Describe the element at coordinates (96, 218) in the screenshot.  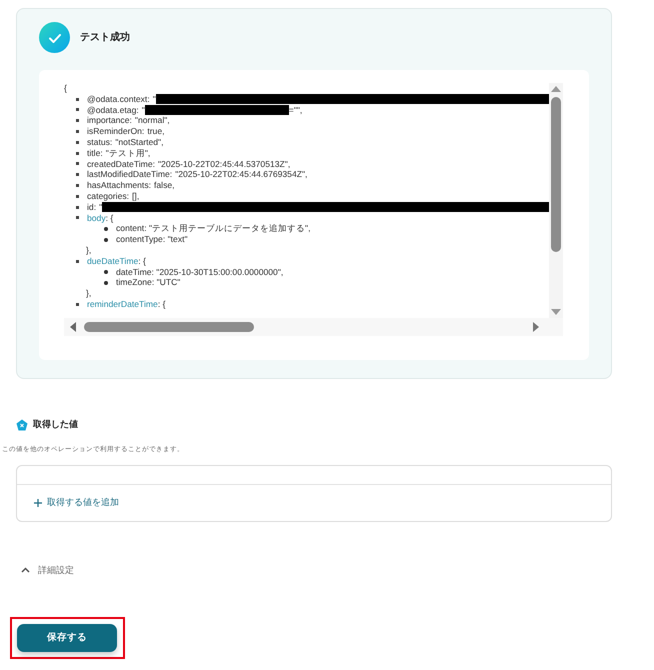
I see `object-key: body` at that location.